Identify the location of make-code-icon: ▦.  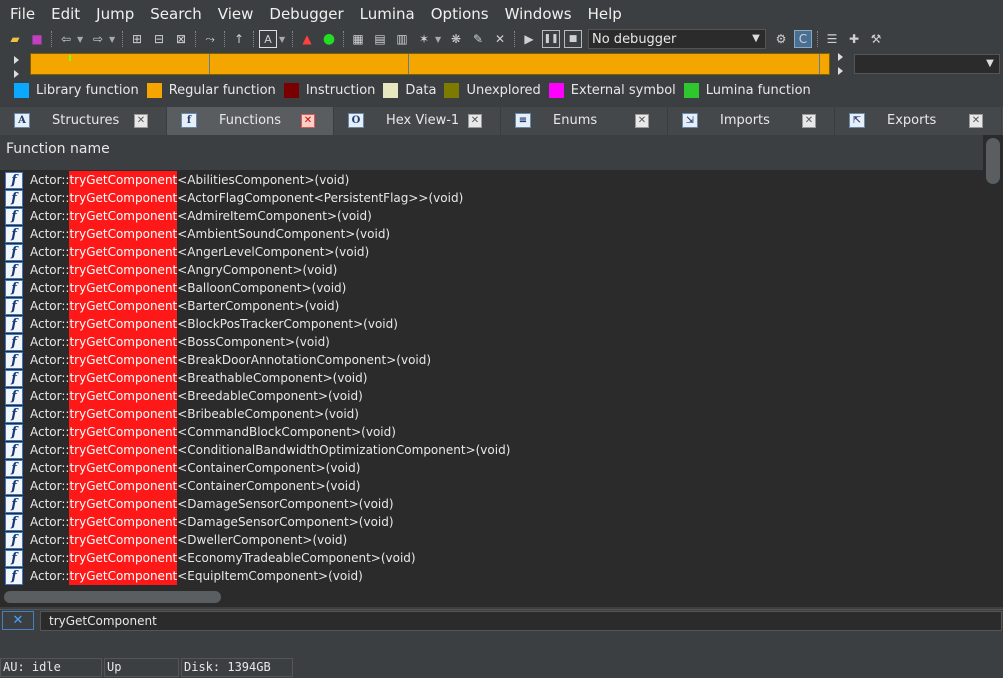
(358, 39).